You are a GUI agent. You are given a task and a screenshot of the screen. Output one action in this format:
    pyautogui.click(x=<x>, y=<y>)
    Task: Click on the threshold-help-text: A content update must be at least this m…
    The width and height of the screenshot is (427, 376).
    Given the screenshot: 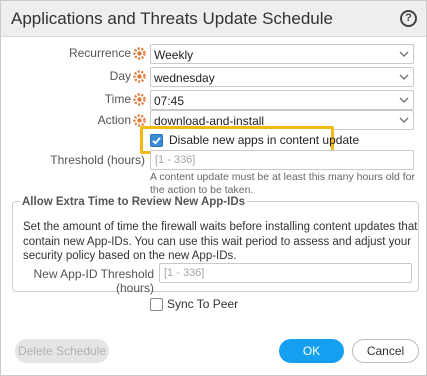 What is the action you would take?
    pyautogui.click(x=282, y=183)
    